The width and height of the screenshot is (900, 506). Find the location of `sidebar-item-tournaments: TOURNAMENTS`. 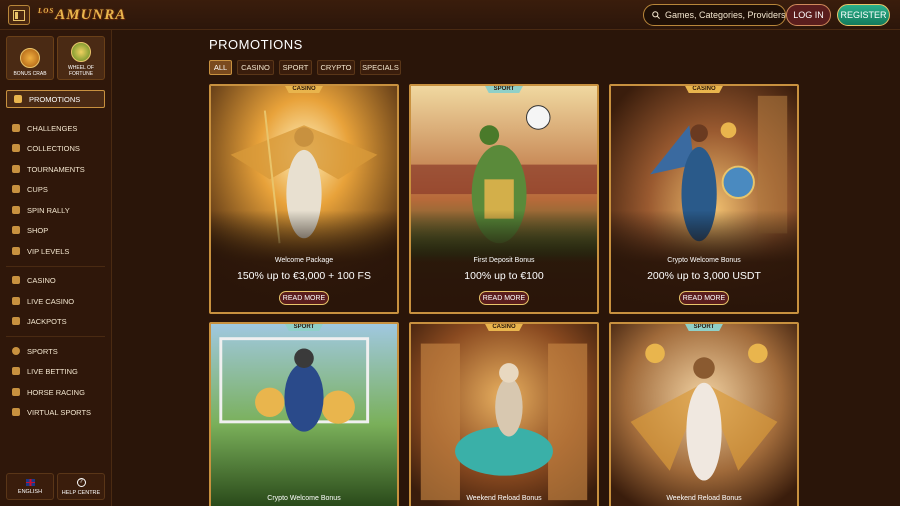

sidebar-item-tournaments: TOURNAMENTS is located at coordinates (48, 169).